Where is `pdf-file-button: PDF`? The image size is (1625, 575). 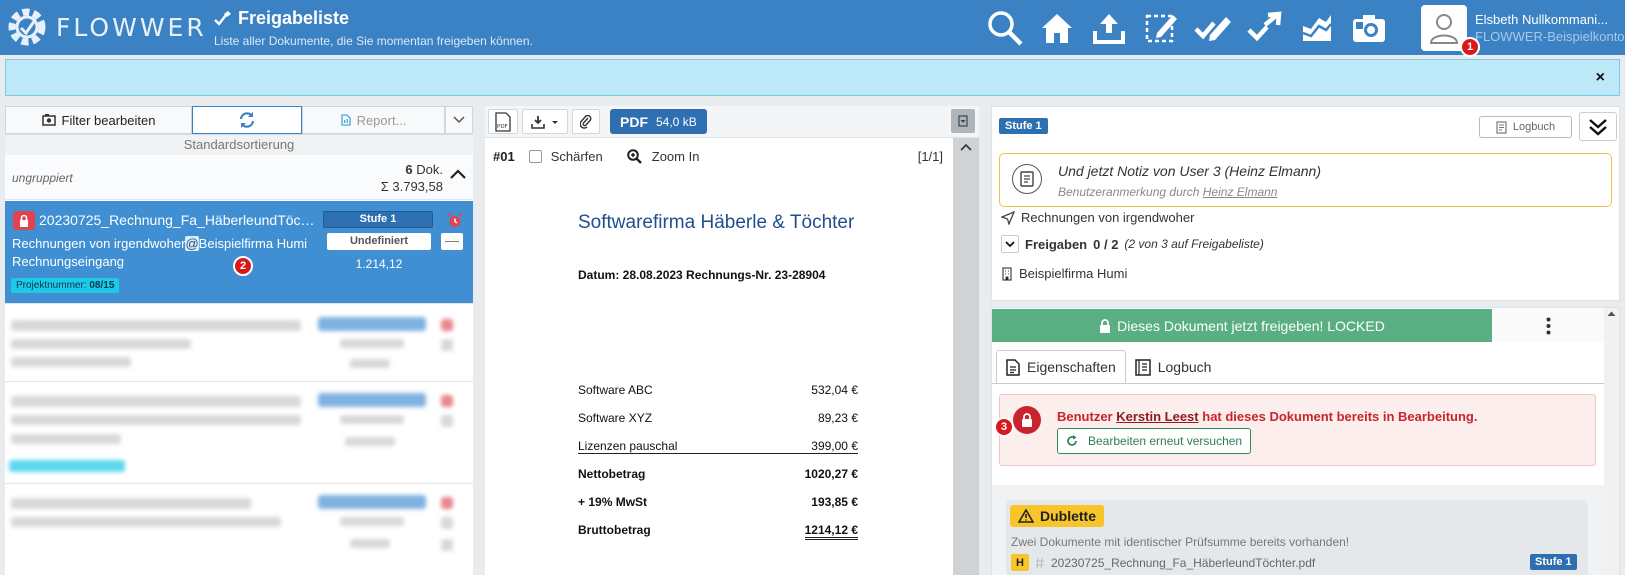
pdf-file-button: PDF is located at coordinates (503, 121).